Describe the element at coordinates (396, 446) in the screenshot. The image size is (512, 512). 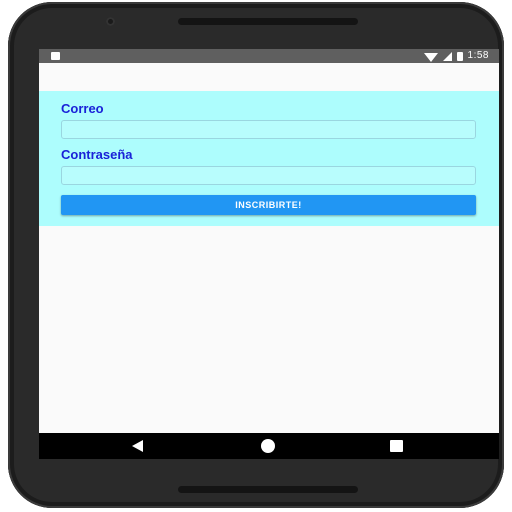
I see `recent-apps-icon` at that location.